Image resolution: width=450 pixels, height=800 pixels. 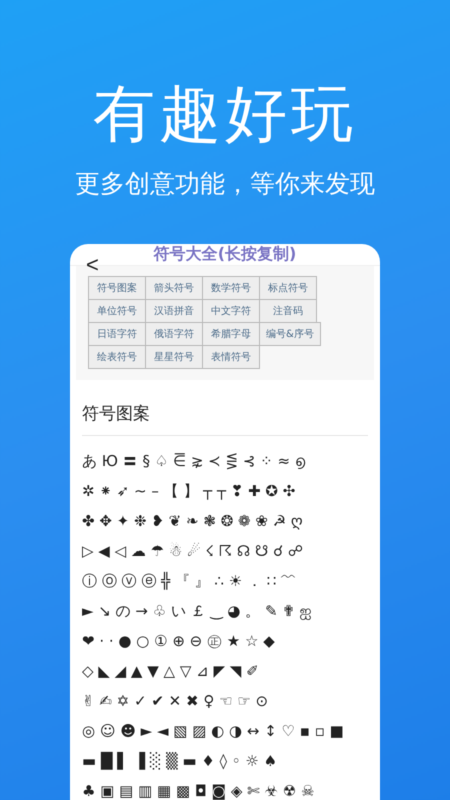 I want to click on category-button: 箭头符号, so click(x=174, y=288).